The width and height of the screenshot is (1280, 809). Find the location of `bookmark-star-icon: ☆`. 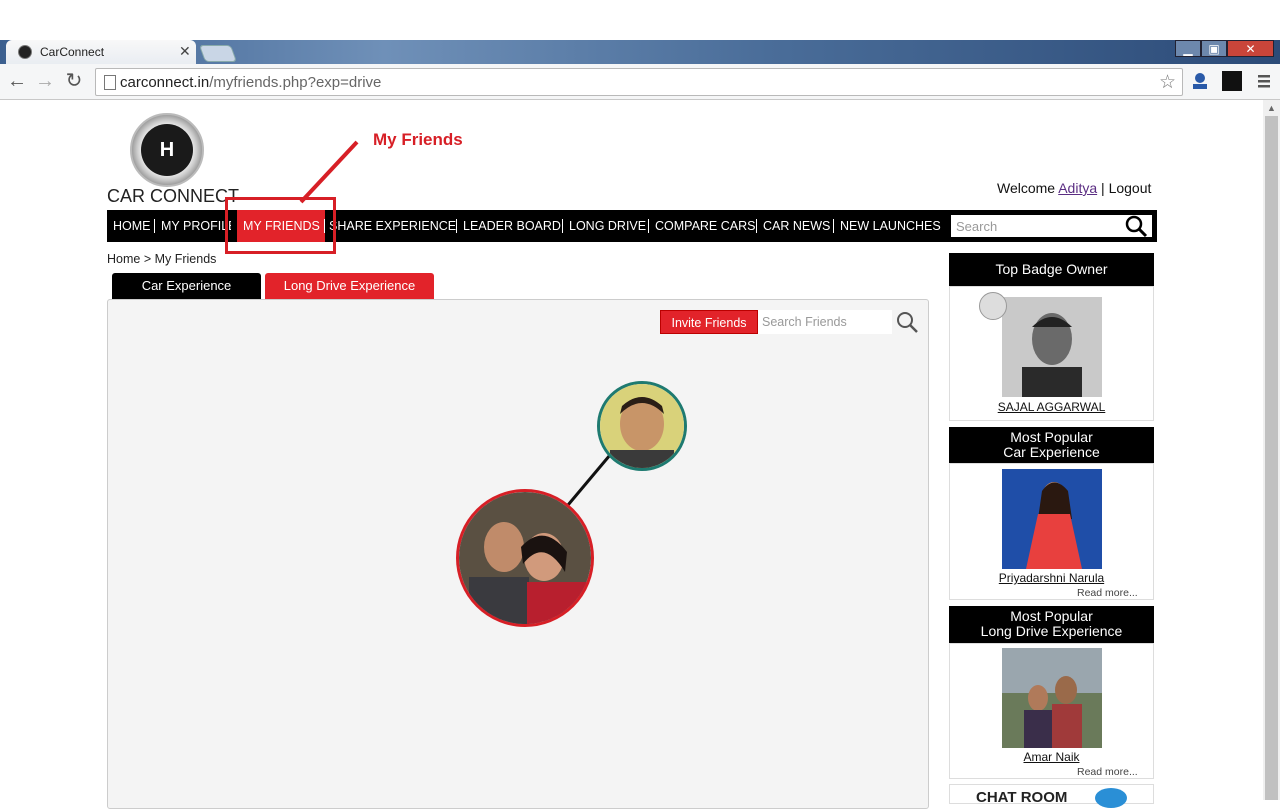

bookmark-star-icon: ☆ is located at coordinates (1167, 82).